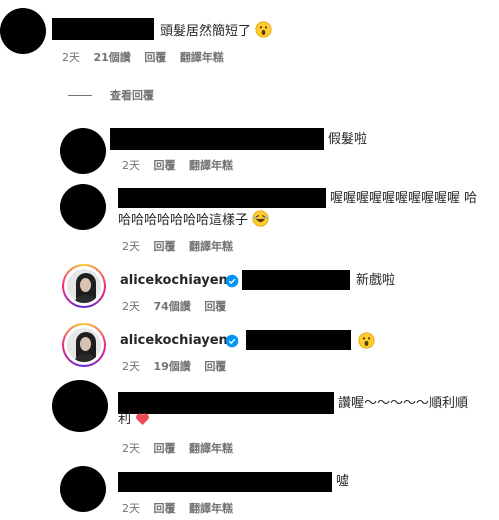 This screenshot has height=520, width=499. I want to click on view-replies-line, so click(80, 95).